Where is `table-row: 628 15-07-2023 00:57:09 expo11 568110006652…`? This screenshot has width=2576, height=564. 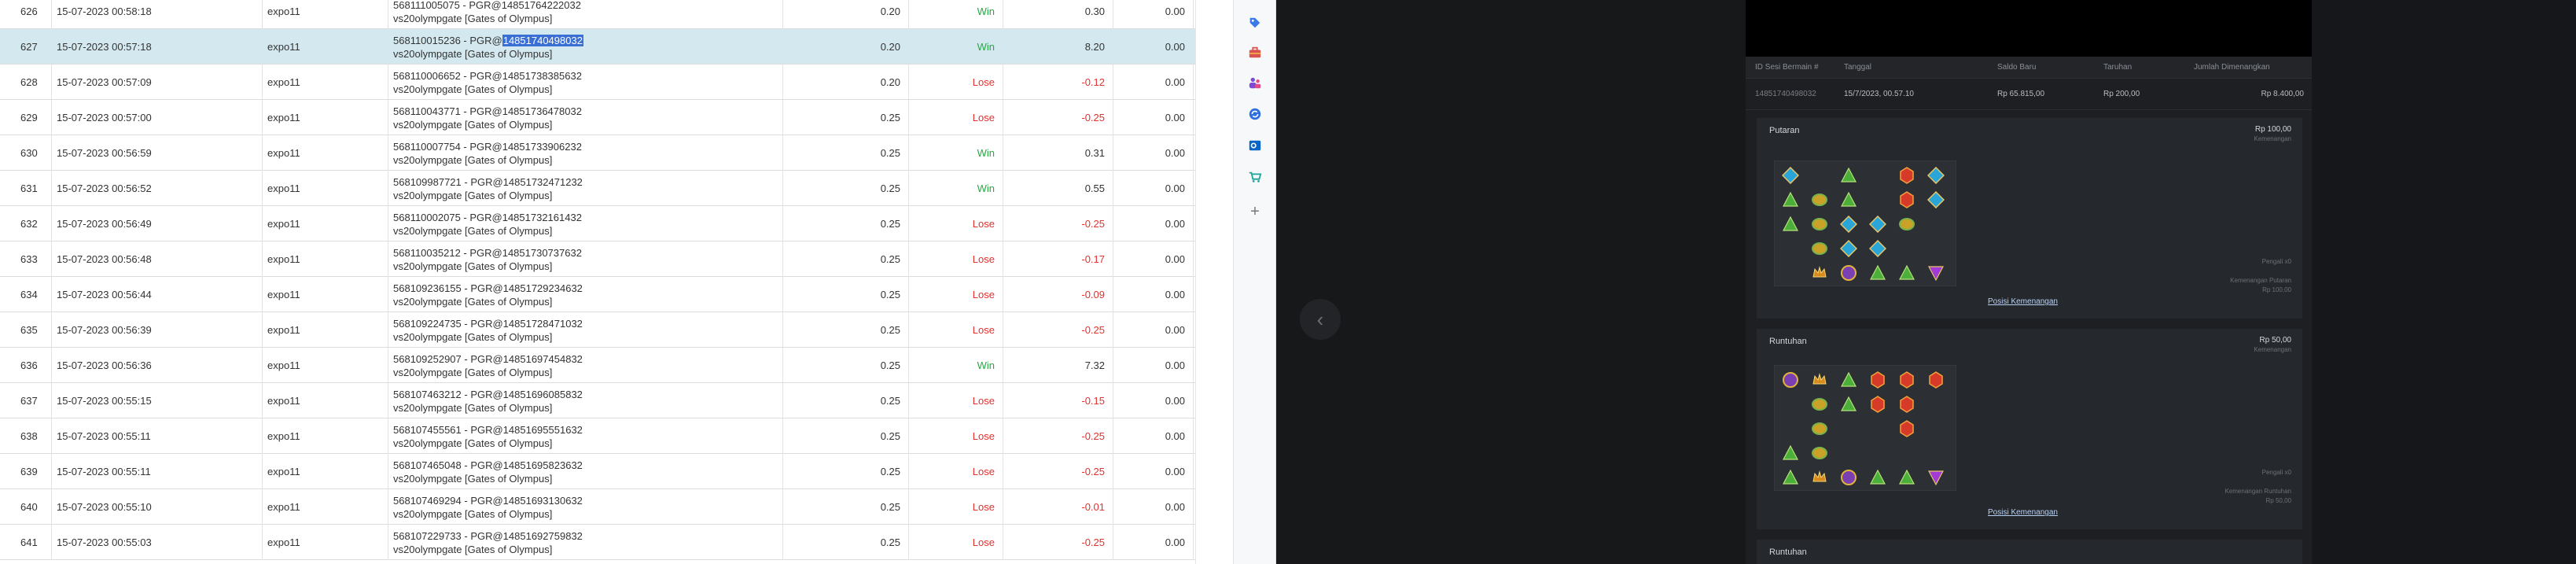
table-row: 628 15-07-2023 00:57:09 expo11 568110006652… is located at coordinates (597, 82).